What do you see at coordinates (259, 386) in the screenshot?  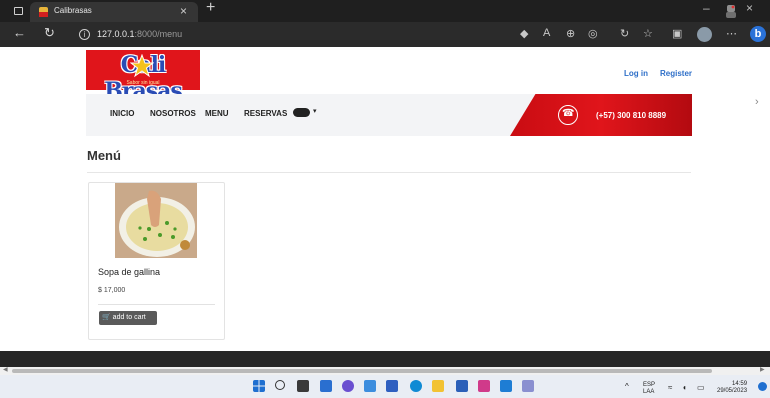 I see `start-icon` at bounding box center [259, 386].